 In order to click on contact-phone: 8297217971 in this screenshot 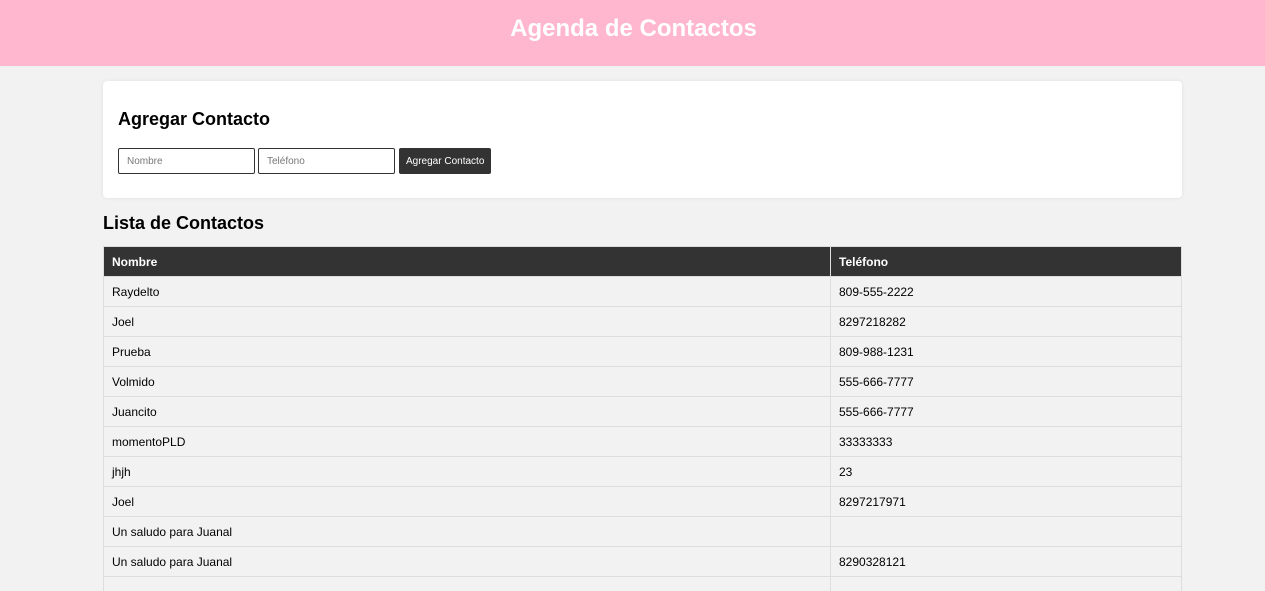, I will do `click(1006, 501)`.